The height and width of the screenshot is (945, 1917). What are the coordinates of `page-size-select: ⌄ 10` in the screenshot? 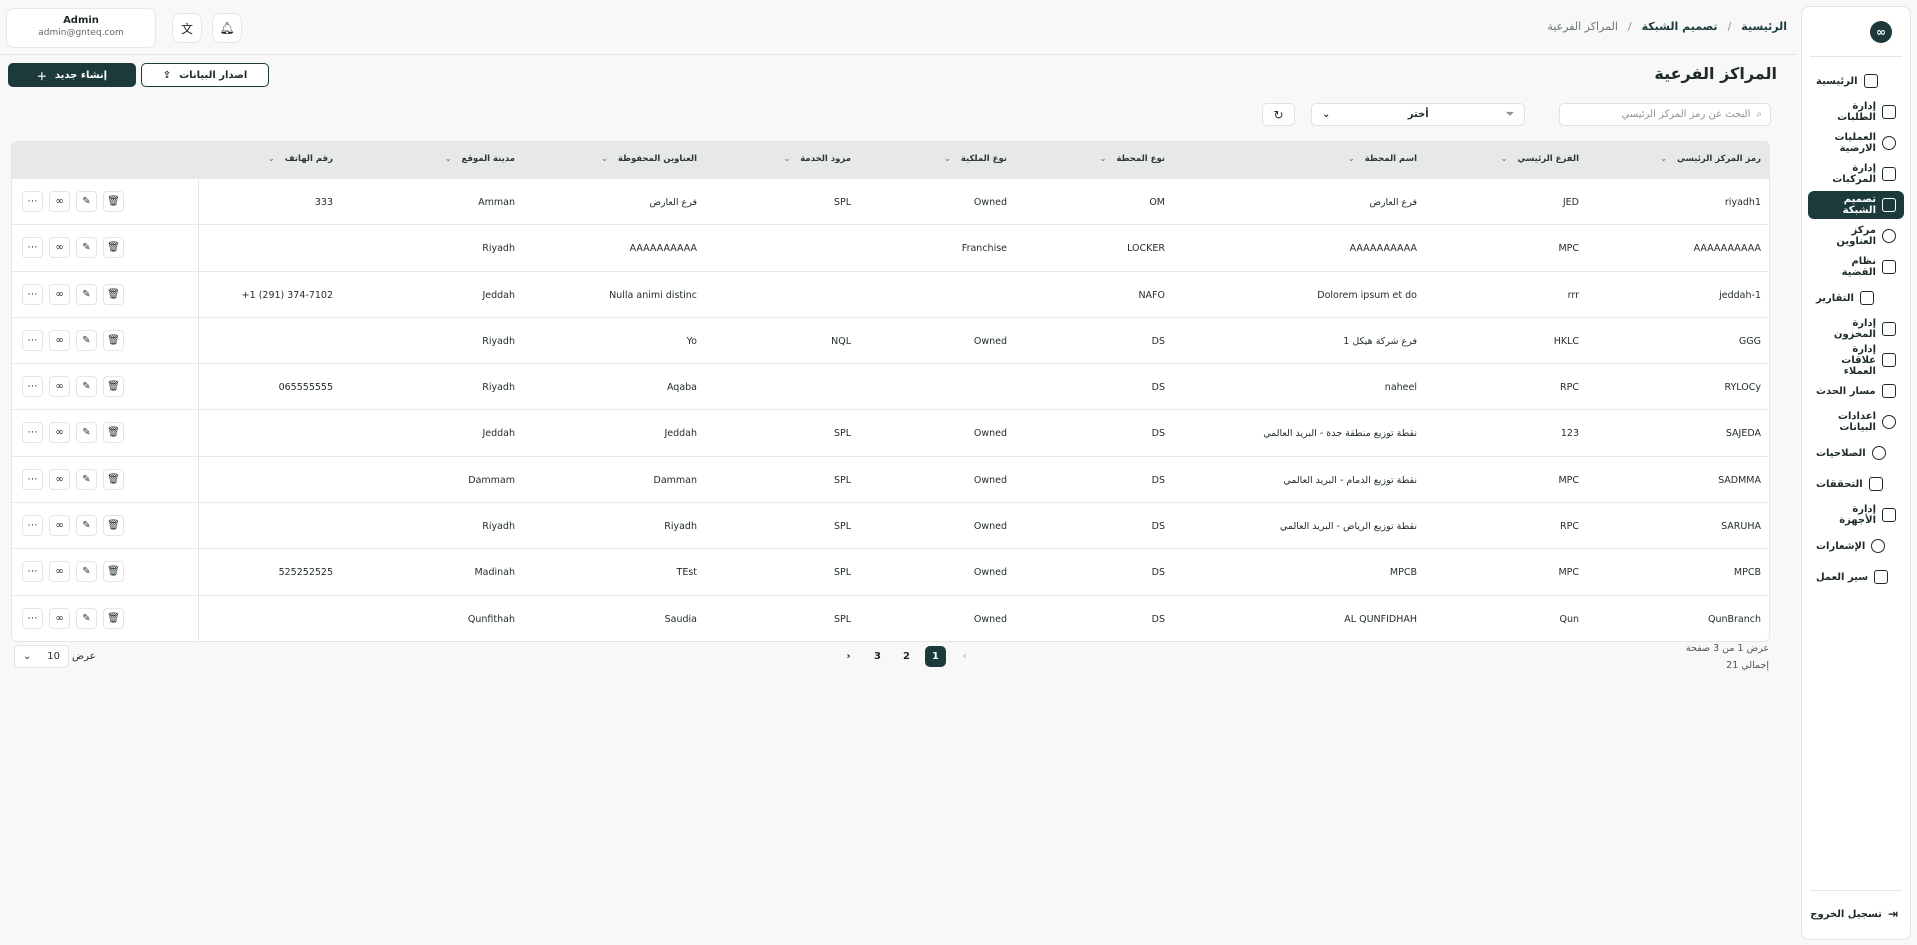 It's located at (41, 656).